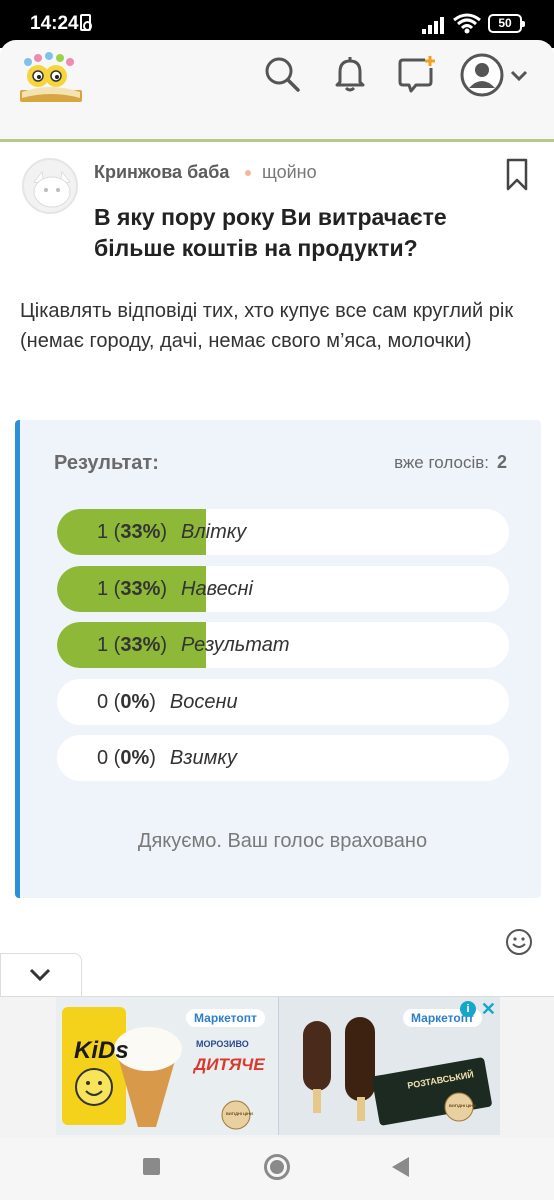 Image resolution: width=554 pixels, height=1200 pixels. What do you see at coordinates (519, 942) in the screenshot?
I see `emoji-icon` at bounding box center [519, 942].